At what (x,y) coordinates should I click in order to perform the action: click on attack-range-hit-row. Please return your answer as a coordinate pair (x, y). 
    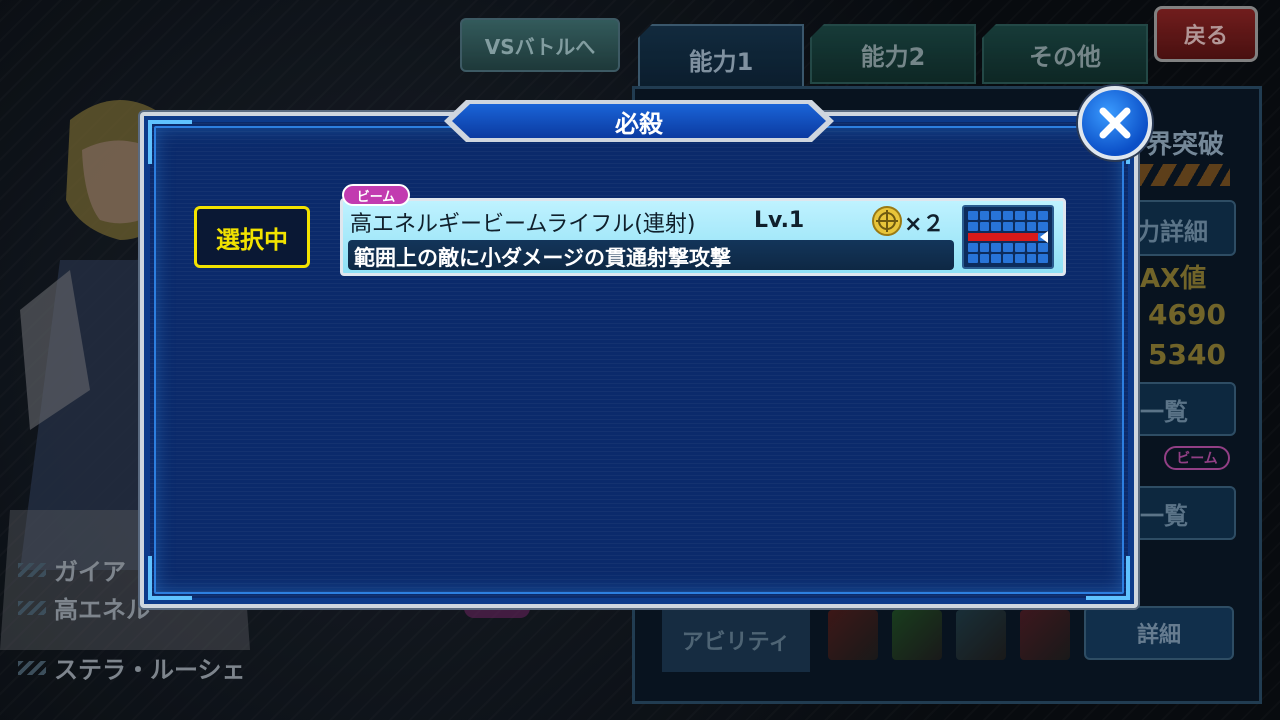
    Looking at the image, I should click on (1003, 237).